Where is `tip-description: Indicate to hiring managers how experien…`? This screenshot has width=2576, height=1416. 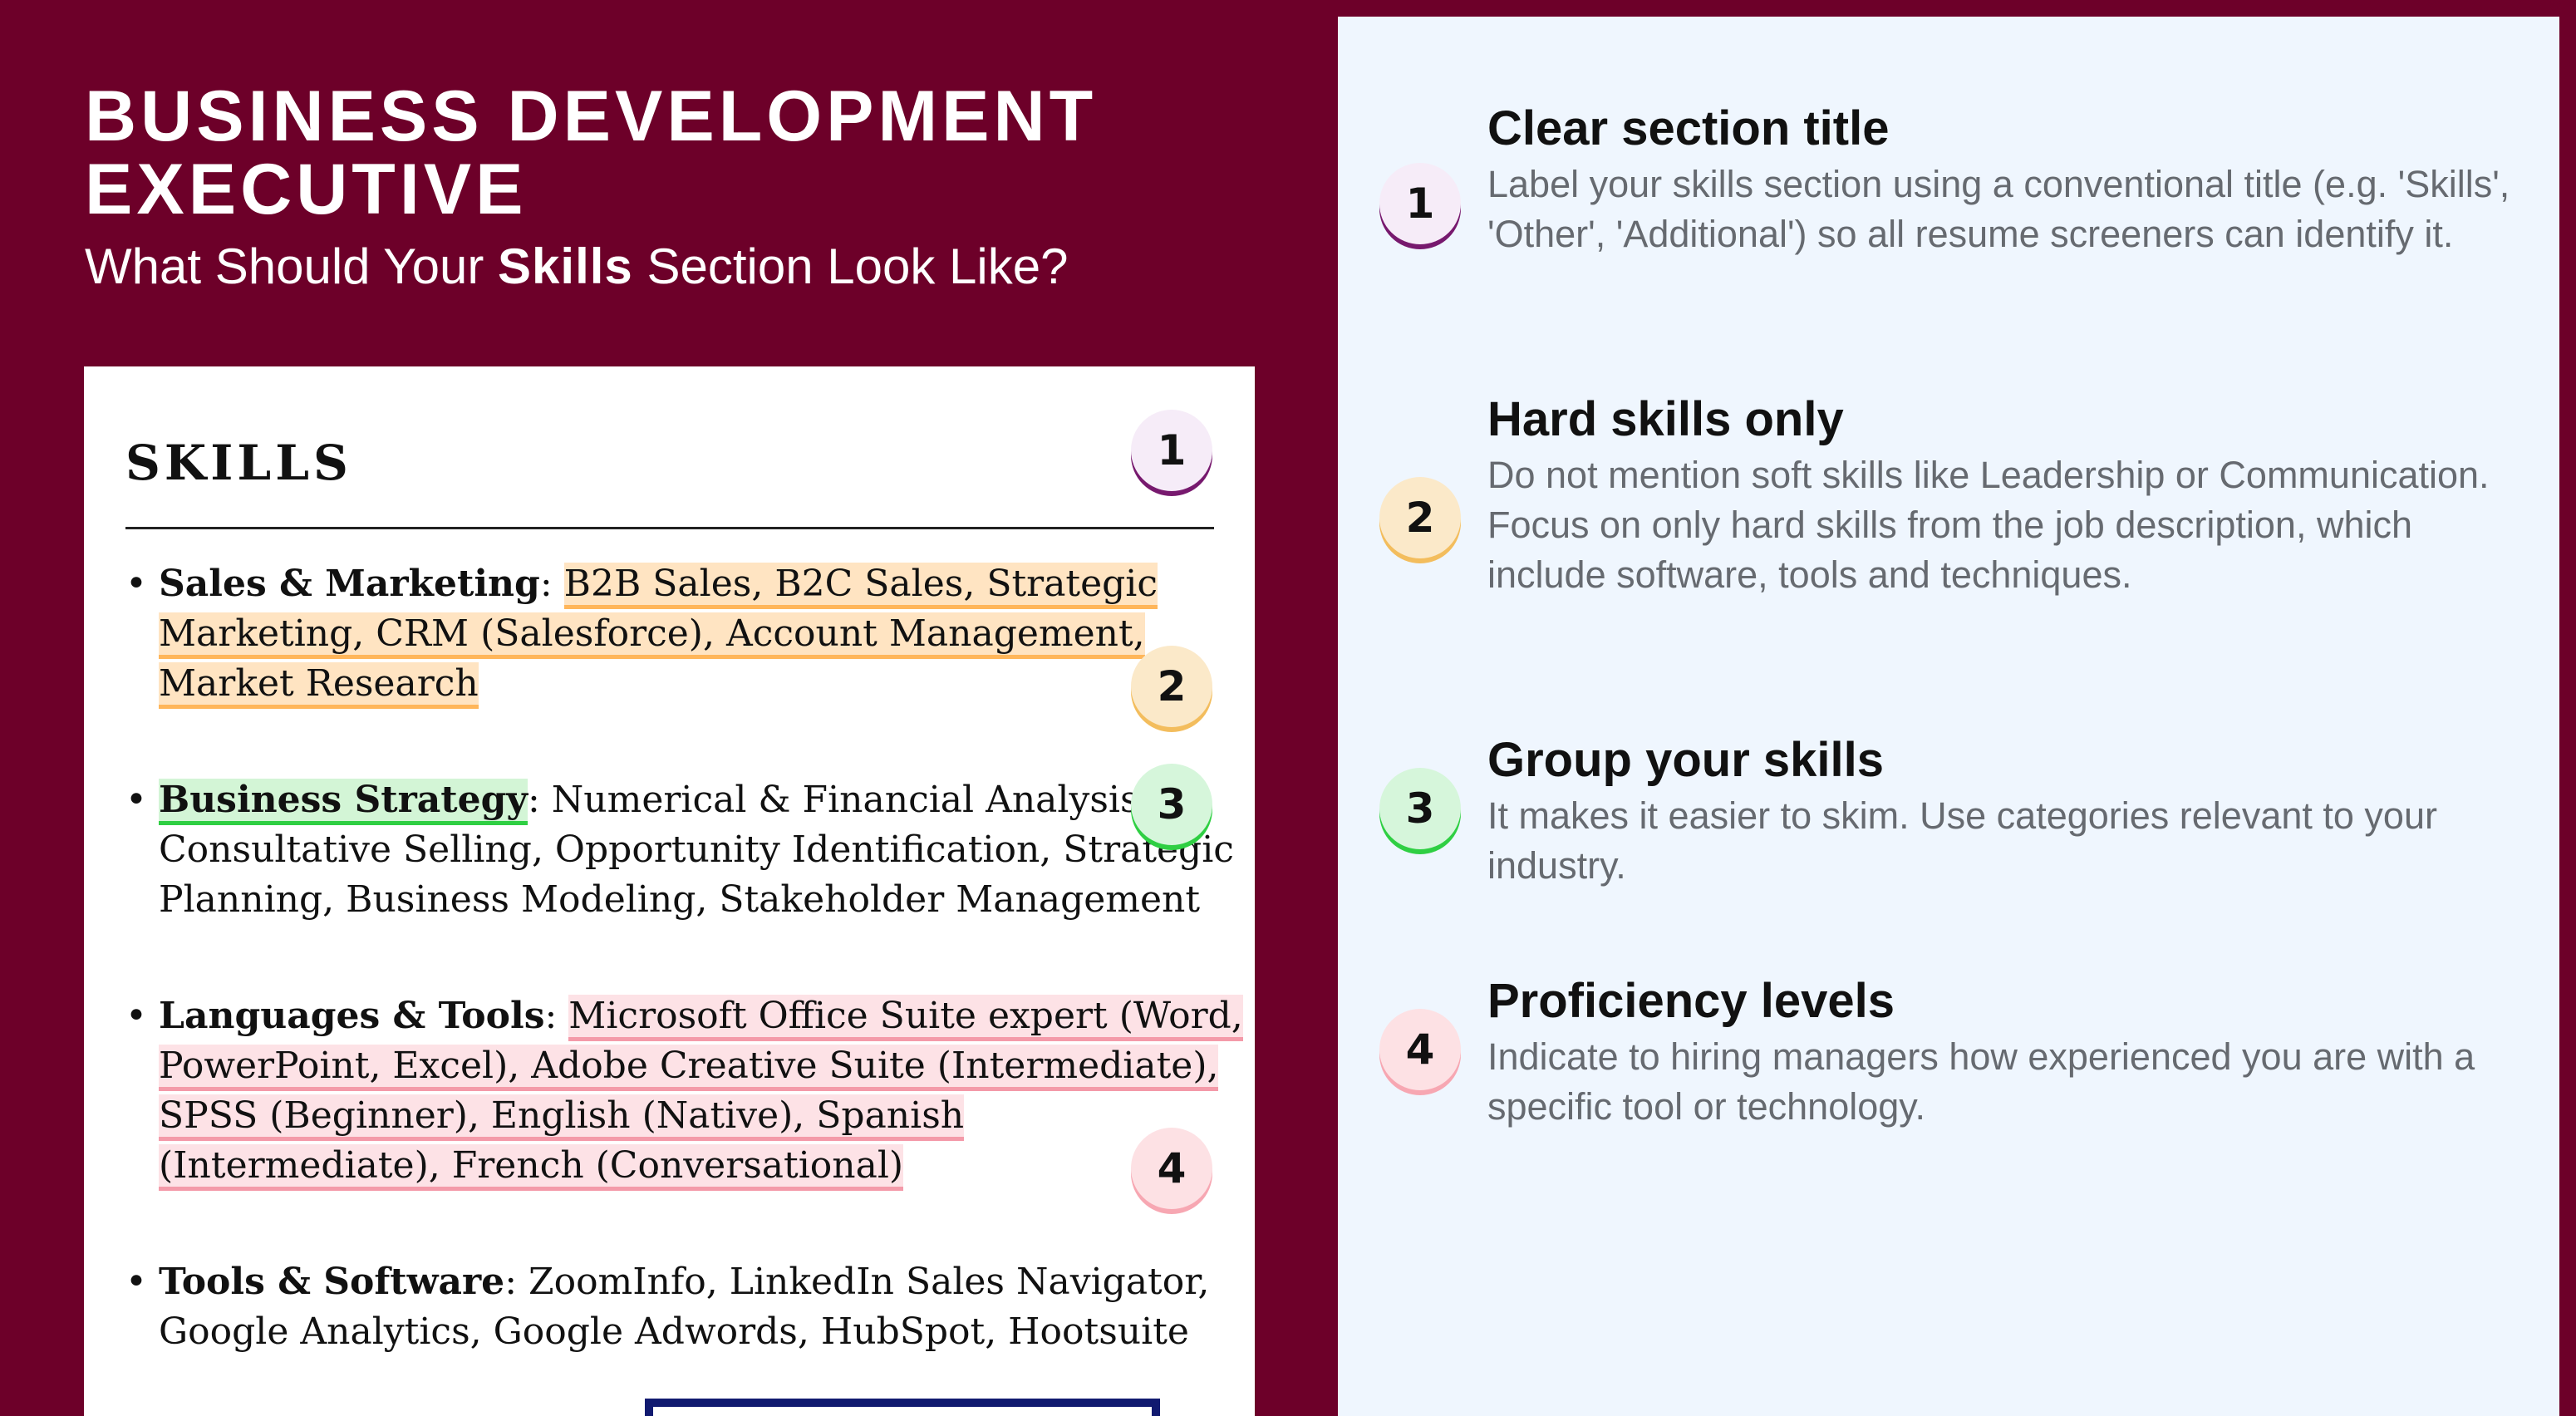
tip-description: Indicate to hiring managers how experien… is located at coordinates (1981, 1081).